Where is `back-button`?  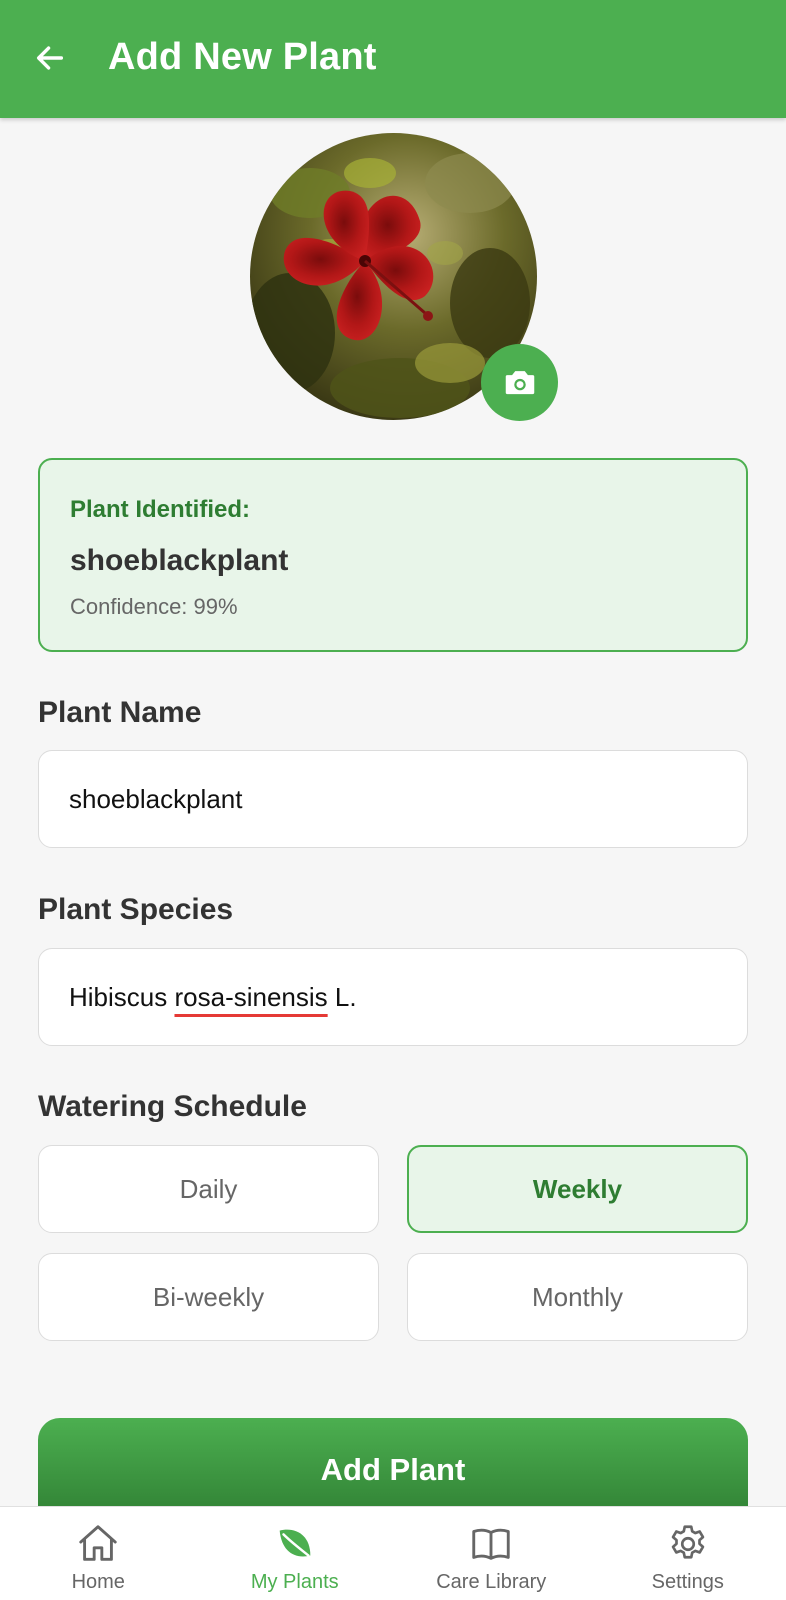 back-button is located at coordinates (50, 58).